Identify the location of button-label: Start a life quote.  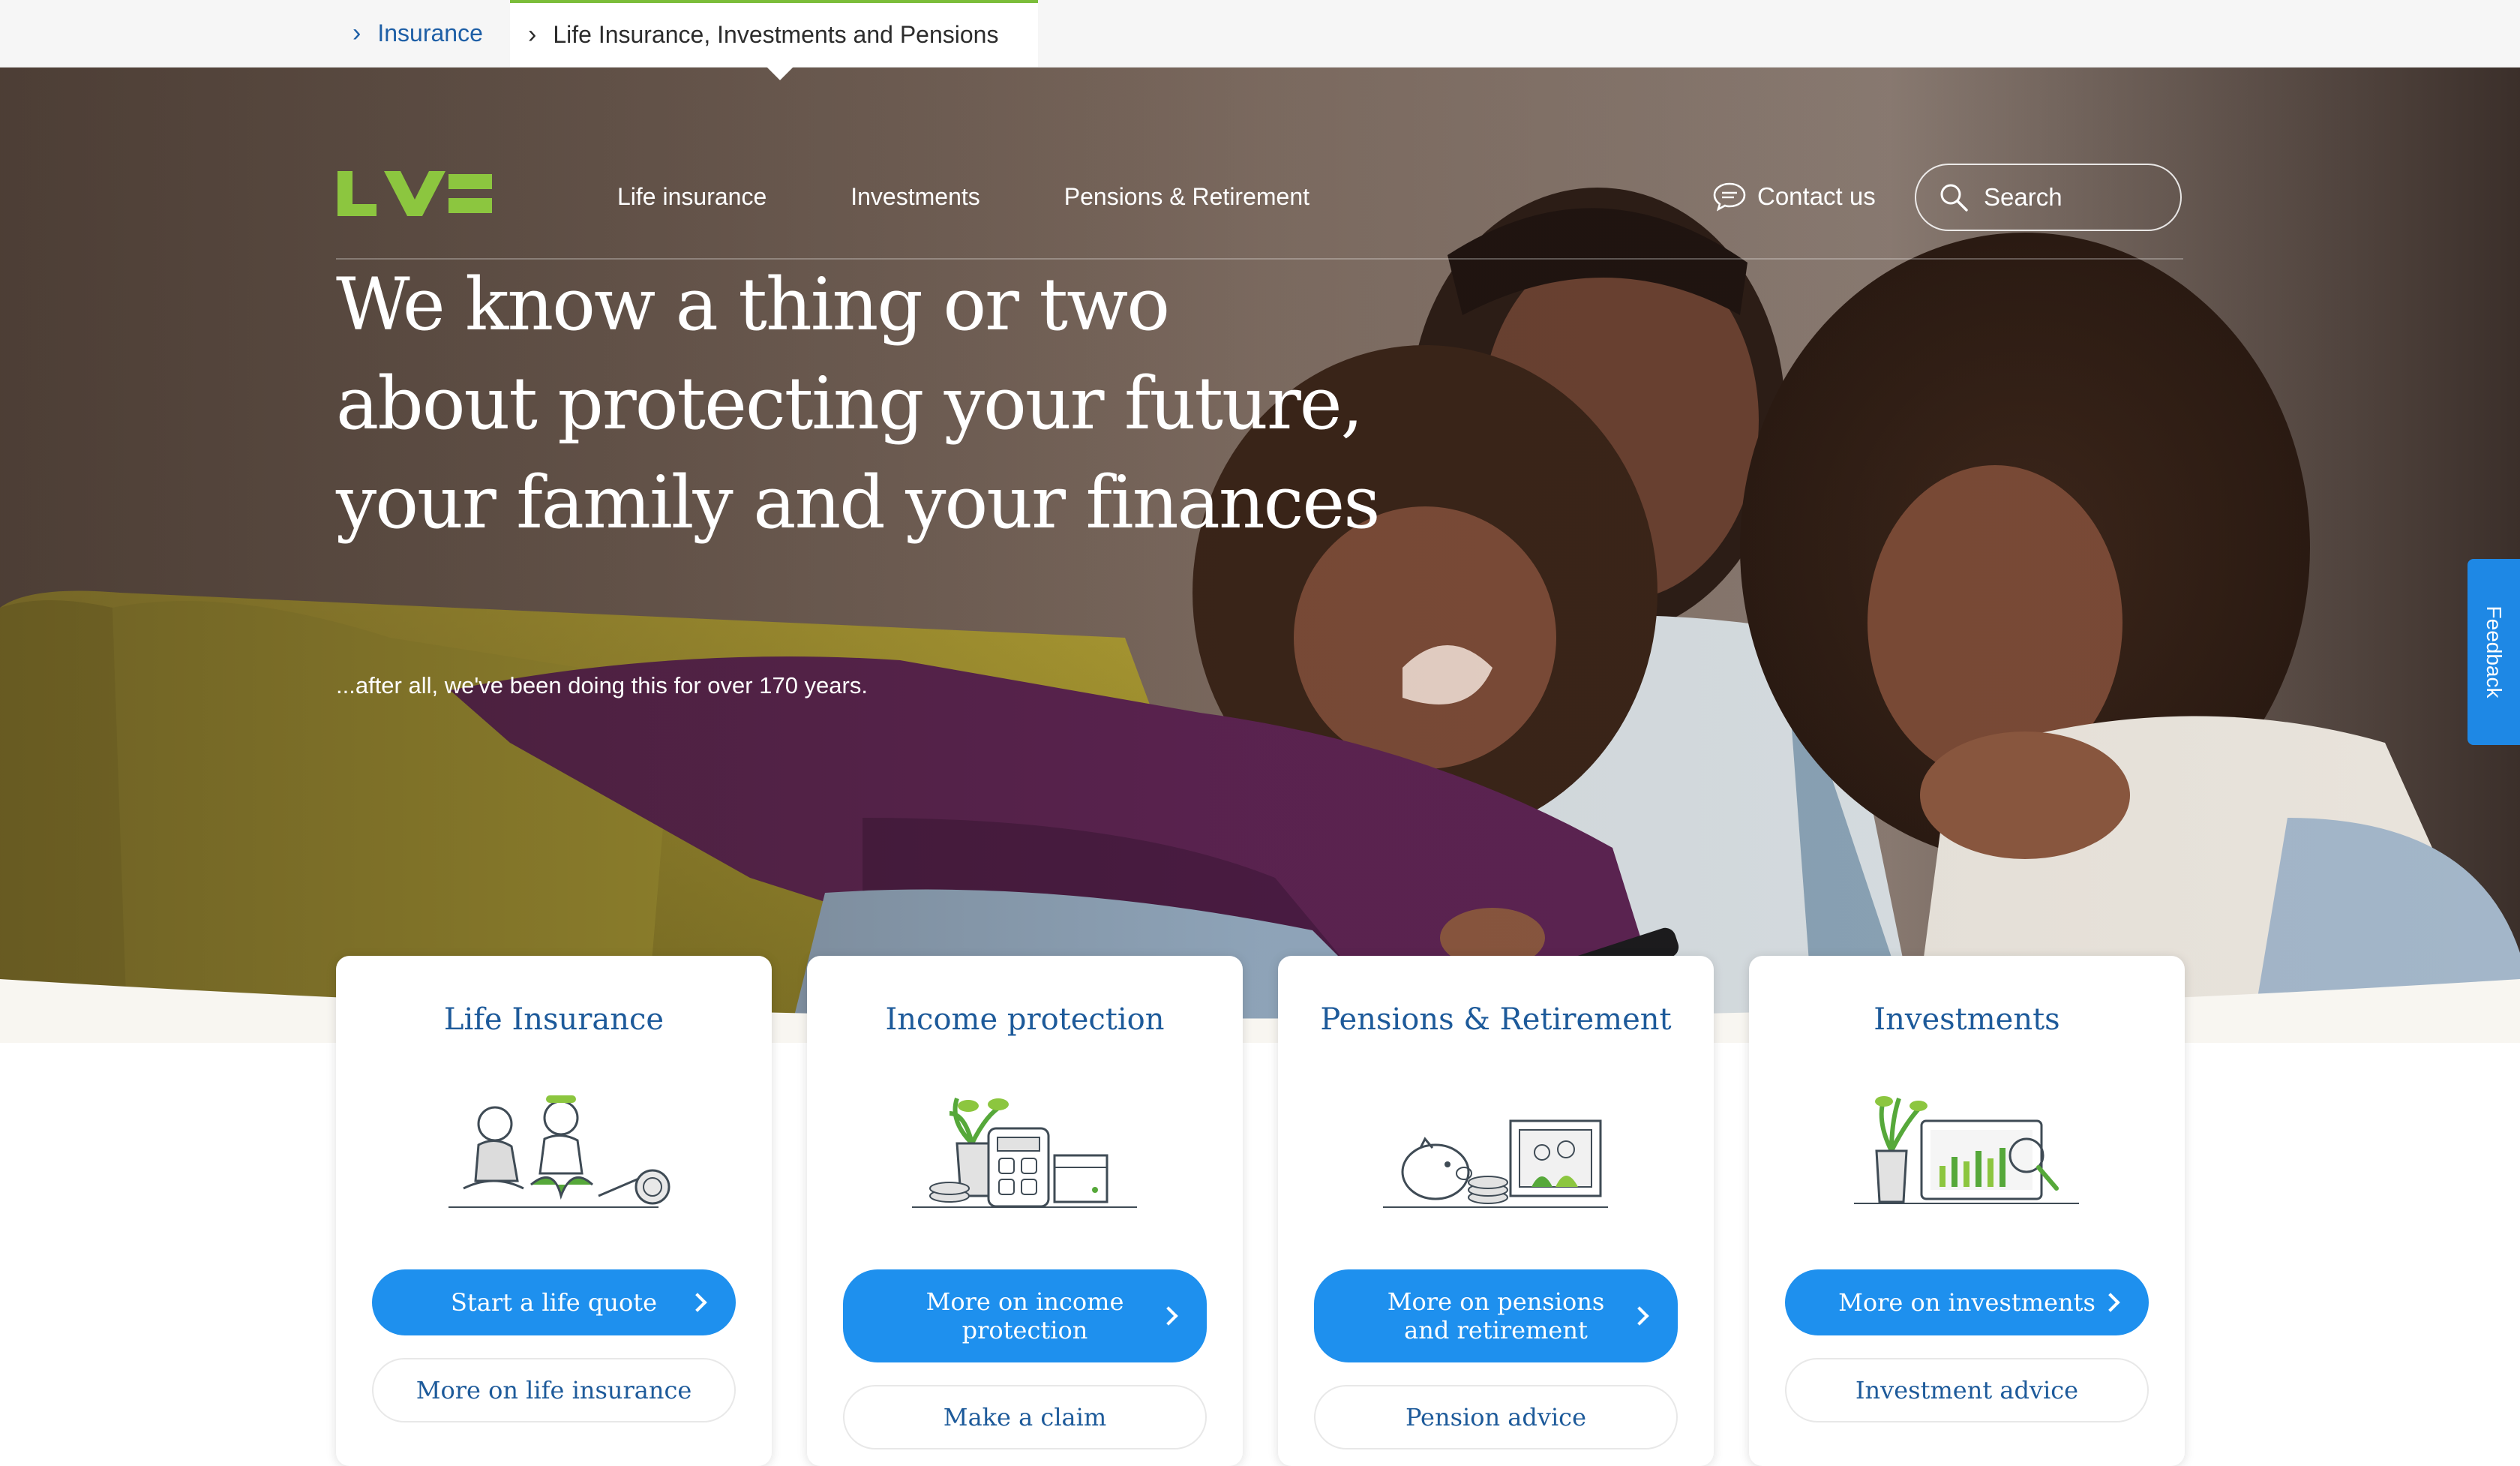
(554, 1302).